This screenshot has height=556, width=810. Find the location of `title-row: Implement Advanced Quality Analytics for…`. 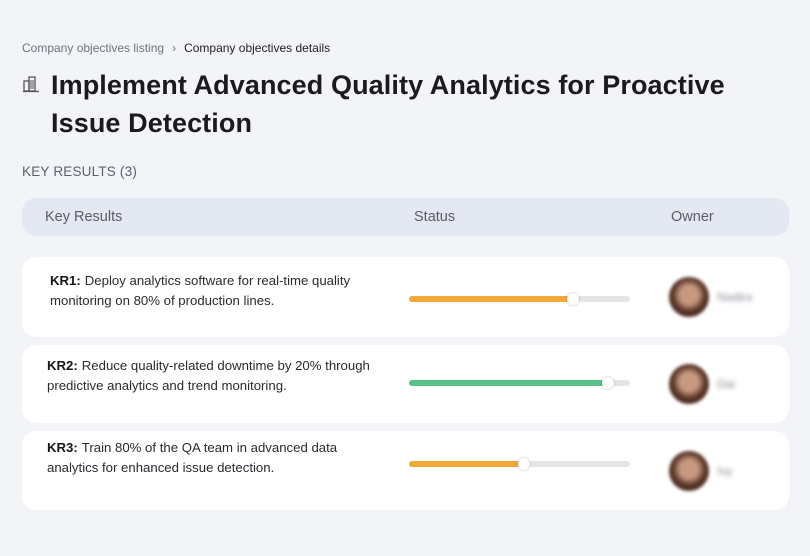

title-row: Implement Advanced Quality Analytics for… is located at coordinates (402, 104).